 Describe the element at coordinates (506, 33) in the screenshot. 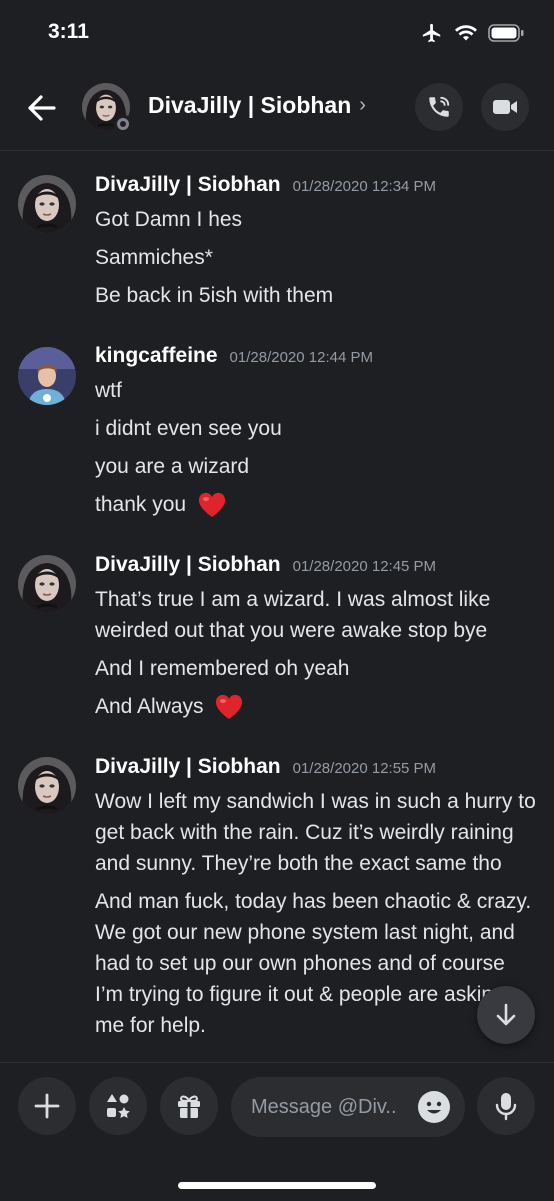

I see `battery-icon` at that location.